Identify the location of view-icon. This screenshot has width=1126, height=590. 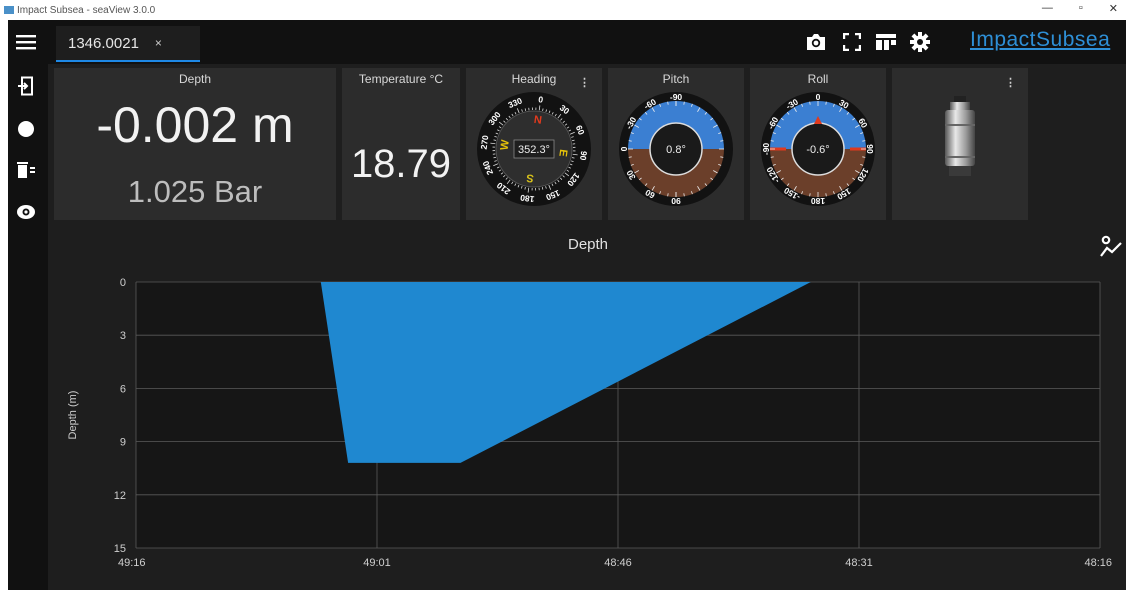
(26, 212).